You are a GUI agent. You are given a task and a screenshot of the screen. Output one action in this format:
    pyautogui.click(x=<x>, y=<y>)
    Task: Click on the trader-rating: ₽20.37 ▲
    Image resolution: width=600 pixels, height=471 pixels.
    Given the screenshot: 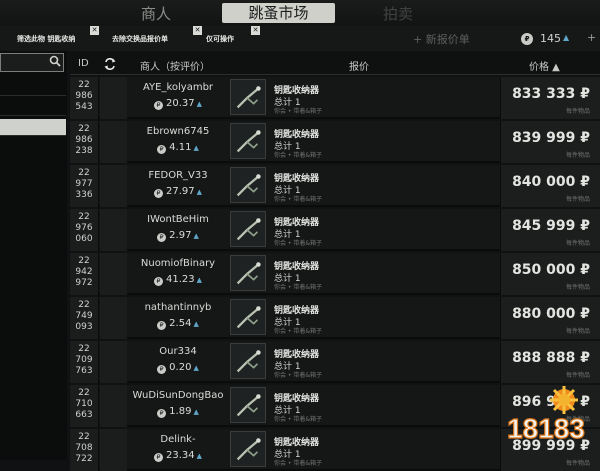 What is the action you would take?
    pyautogui.click(x=178, y=104)
    